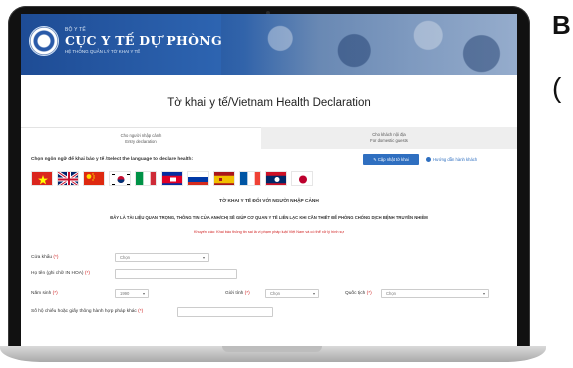 The width and height of the screenshot is (573, 368). What do you see at coordinates (561, 25) in the screenshot?
I see `side-heading-letter: B` at bounding box center [561, 25].